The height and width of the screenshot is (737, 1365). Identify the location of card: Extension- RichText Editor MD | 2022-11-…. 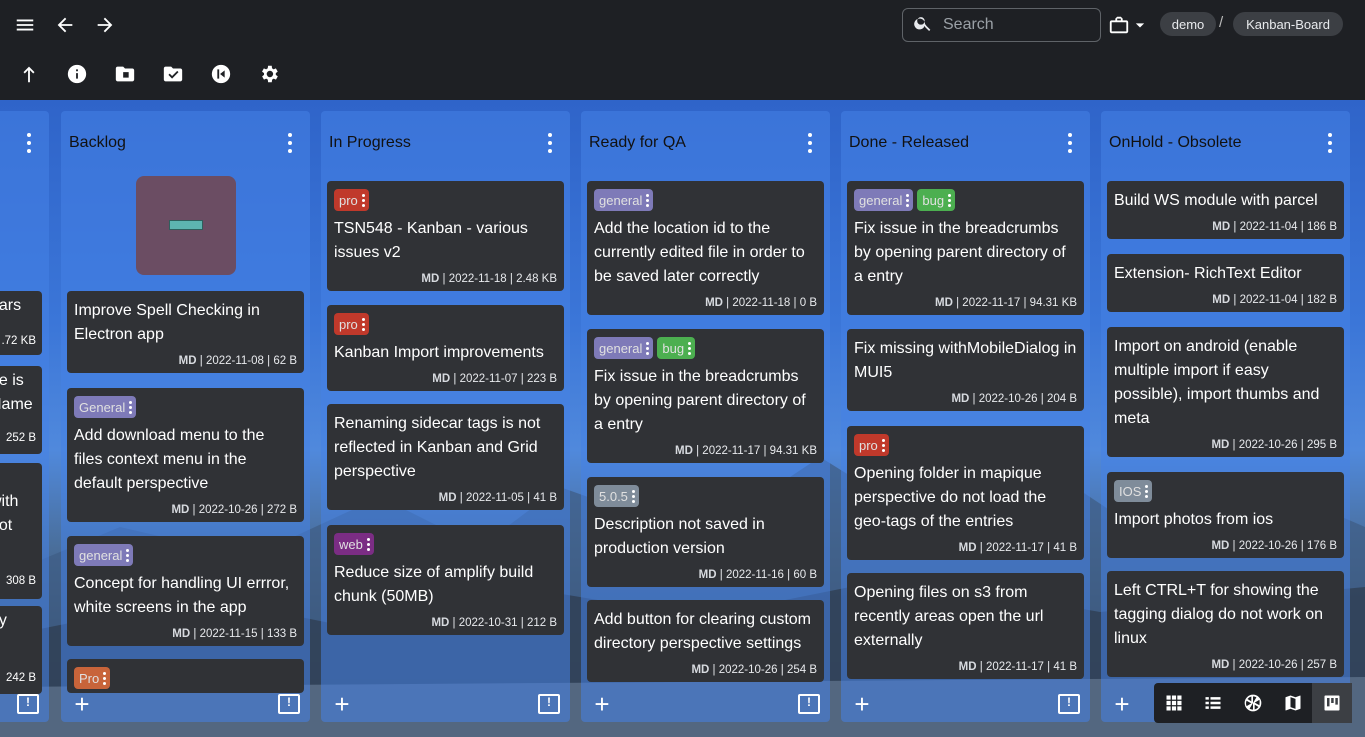
(1225, 283).